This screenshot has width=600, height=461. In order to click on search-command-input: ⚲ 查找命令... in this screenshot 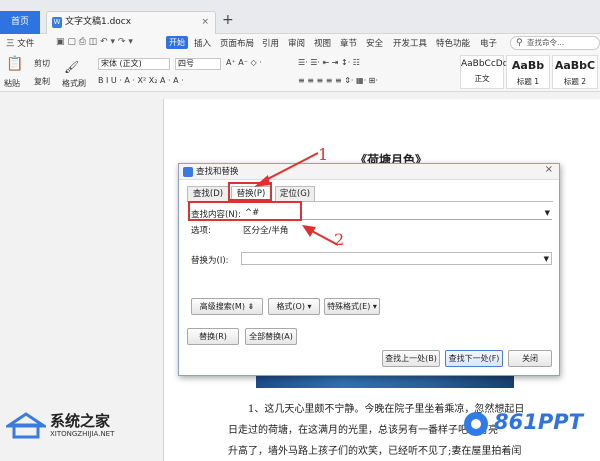, I will do `click(555, 43)`.